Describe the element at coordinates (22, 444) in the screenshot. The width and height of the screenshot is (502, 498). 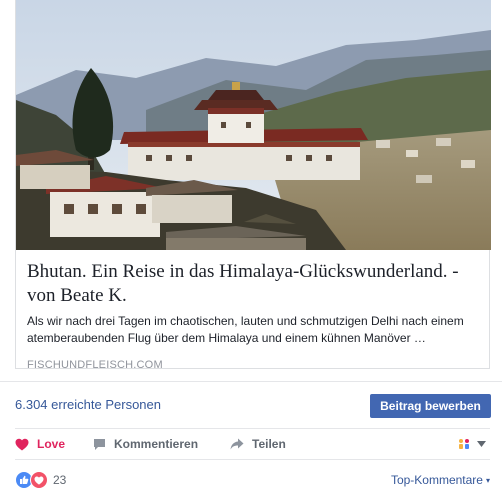
I see `heart-icon` at that location.